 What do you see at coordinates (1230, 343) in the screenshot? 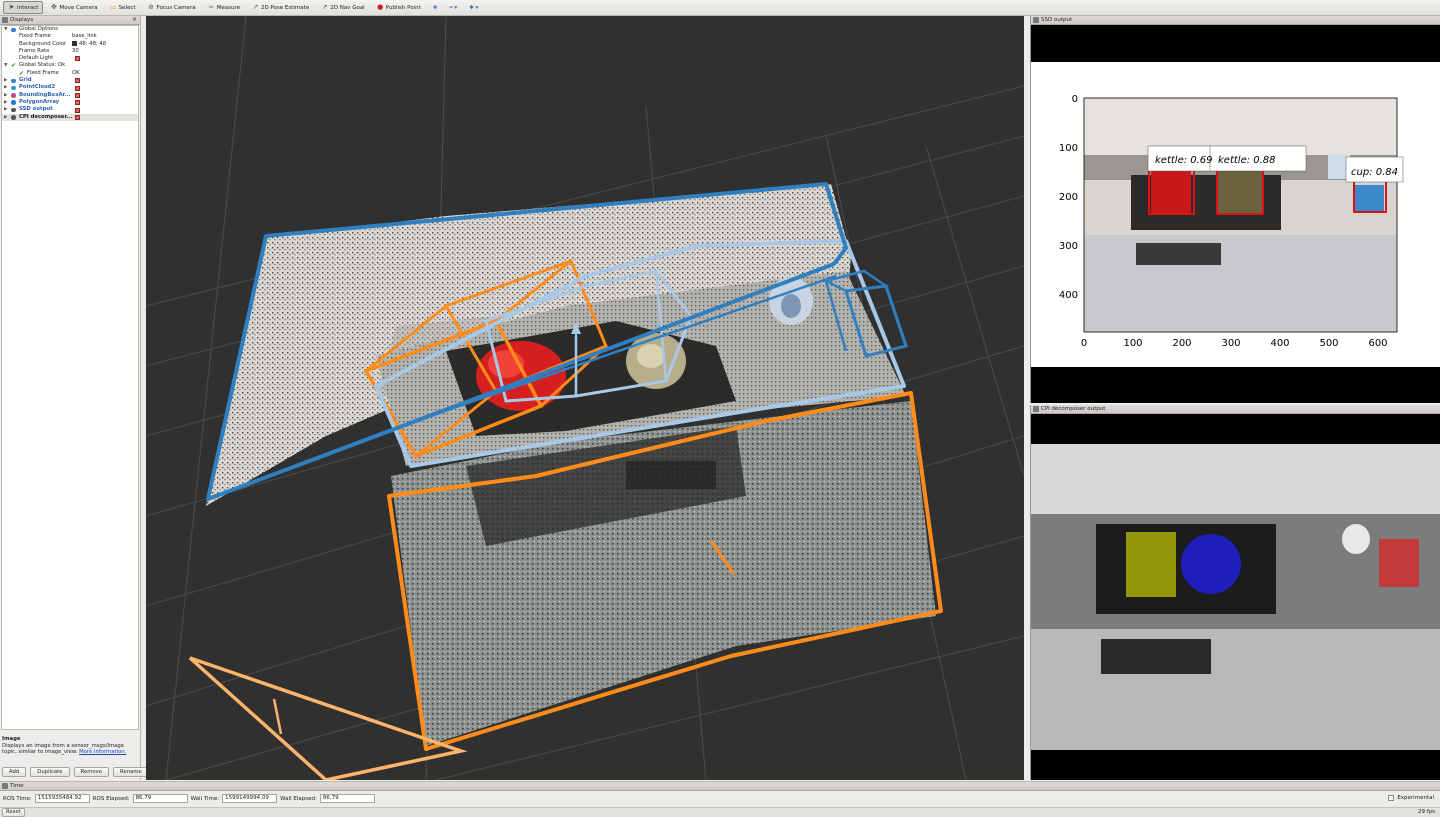
I see `x-tick-label: 300` at bounding box center [1230, 343].